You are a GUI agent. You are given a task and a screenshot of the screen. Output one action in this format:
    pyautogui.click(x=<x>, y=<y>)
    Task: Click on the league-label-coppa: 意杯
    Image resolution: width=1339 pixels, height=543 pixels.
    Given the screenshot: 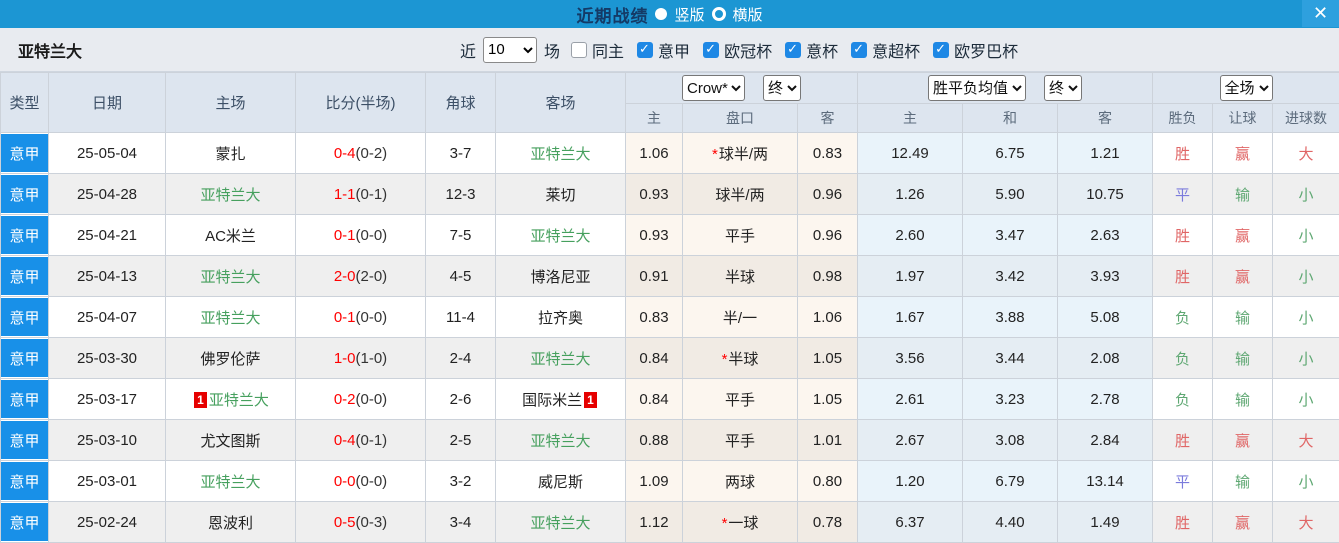 What is the action you would take?
    pyautogui.click(x=822, y=50)
    